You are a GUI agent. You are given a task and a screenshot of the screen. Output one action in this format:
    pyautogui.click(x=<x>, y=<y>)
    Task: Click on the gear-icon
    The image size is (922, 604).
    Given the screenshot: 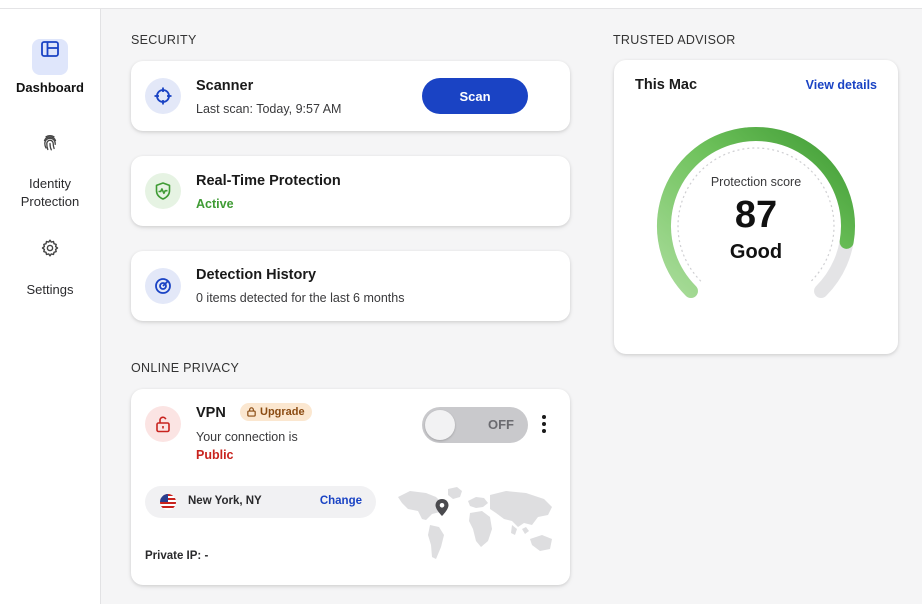 What is the action you would take?
    pyautogui.click(x=50, y=256)
    